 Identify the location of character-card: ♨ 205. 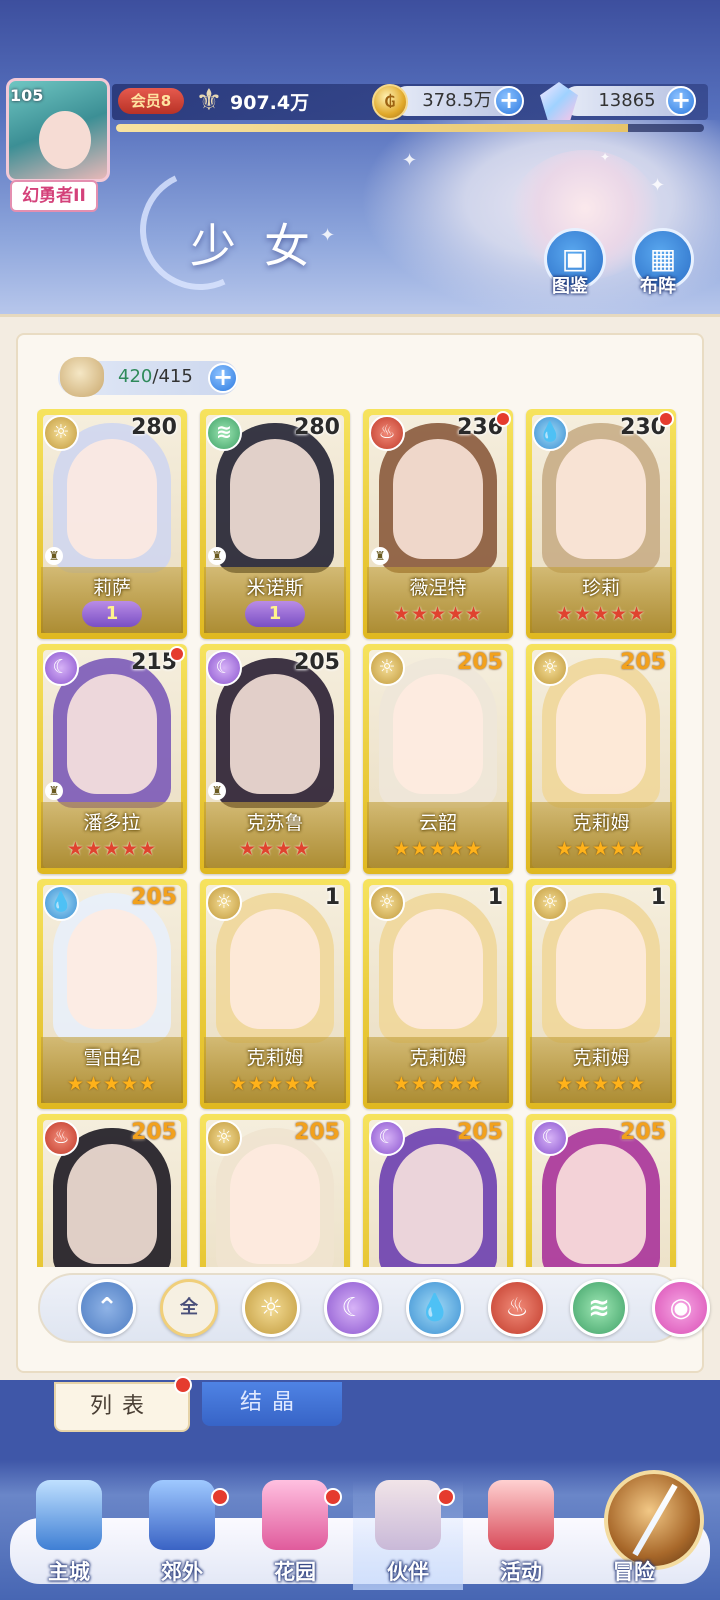
(112, 1190).